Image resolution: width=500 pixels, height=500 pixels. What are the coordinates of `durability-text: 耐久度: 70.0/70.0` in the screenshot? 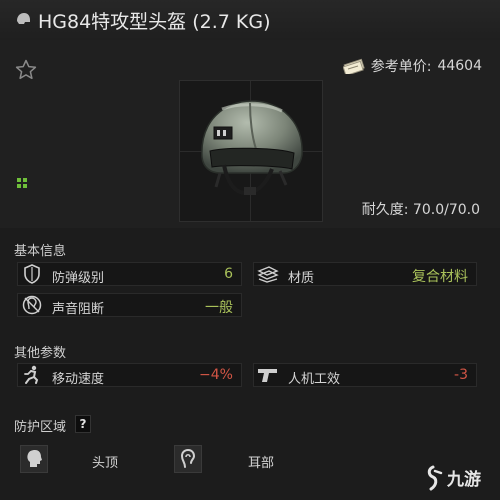 It's located at (420, 210).